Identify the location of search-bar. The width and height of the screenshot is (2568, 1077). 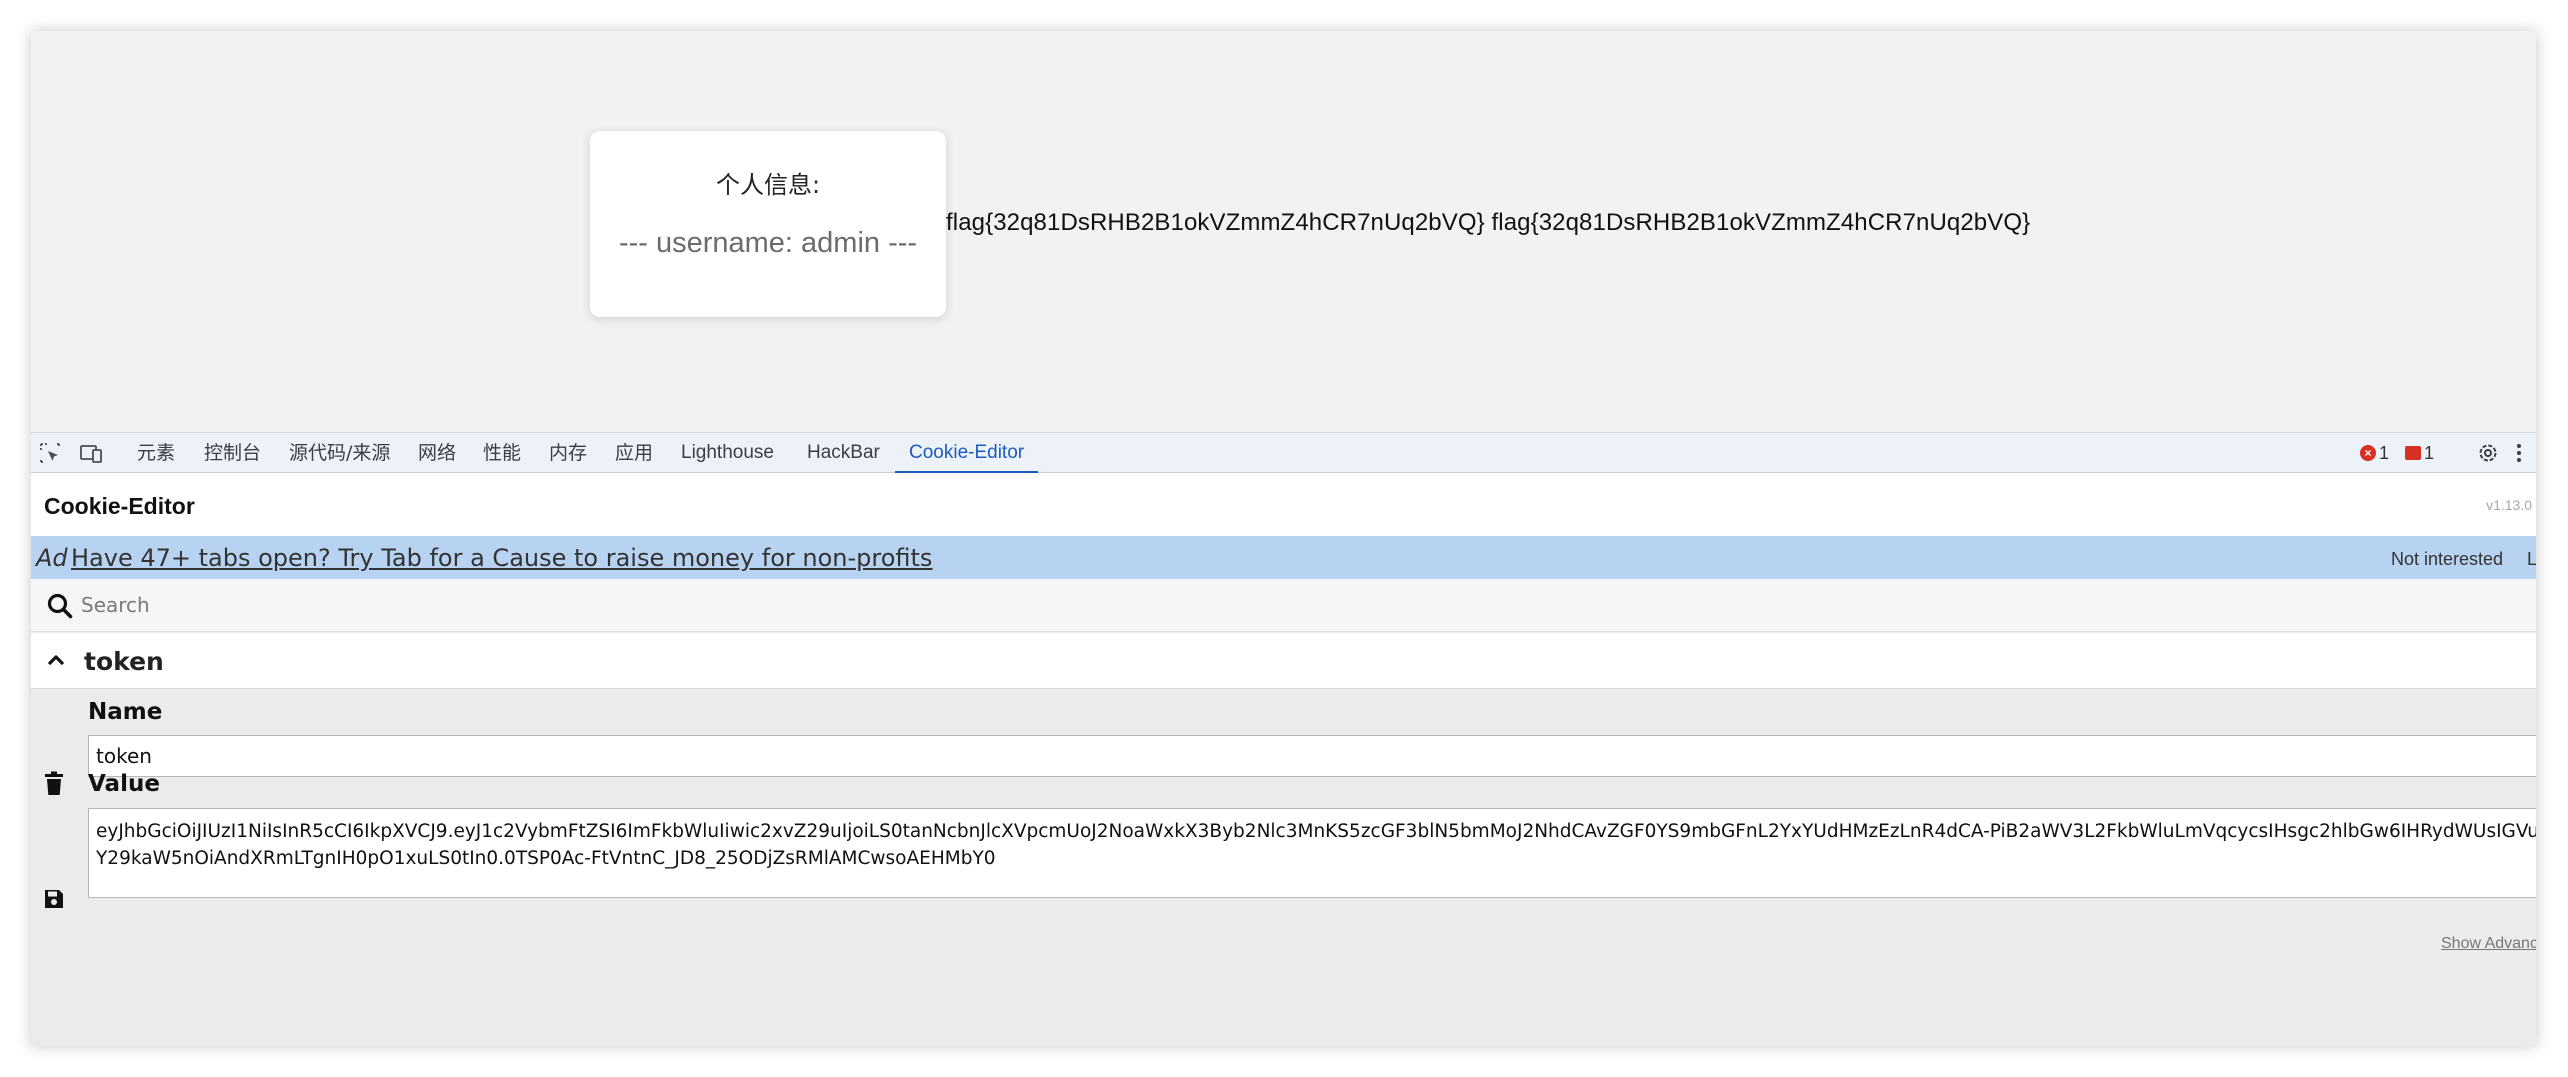
(1283, 605).